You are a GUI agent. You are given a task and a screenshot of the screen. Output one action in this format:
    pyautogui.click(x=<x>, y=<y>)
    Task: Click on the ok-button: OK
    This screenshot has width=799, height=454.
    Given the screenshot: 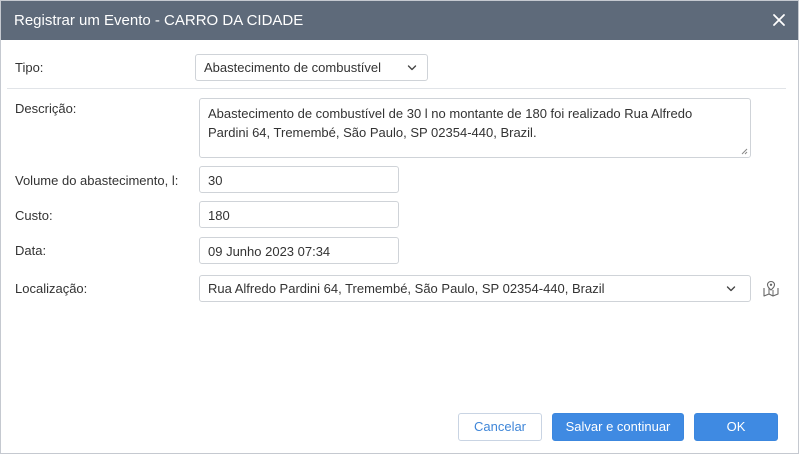 What is the action you would take?
    pyautogui.click(x=736, y=427)
    